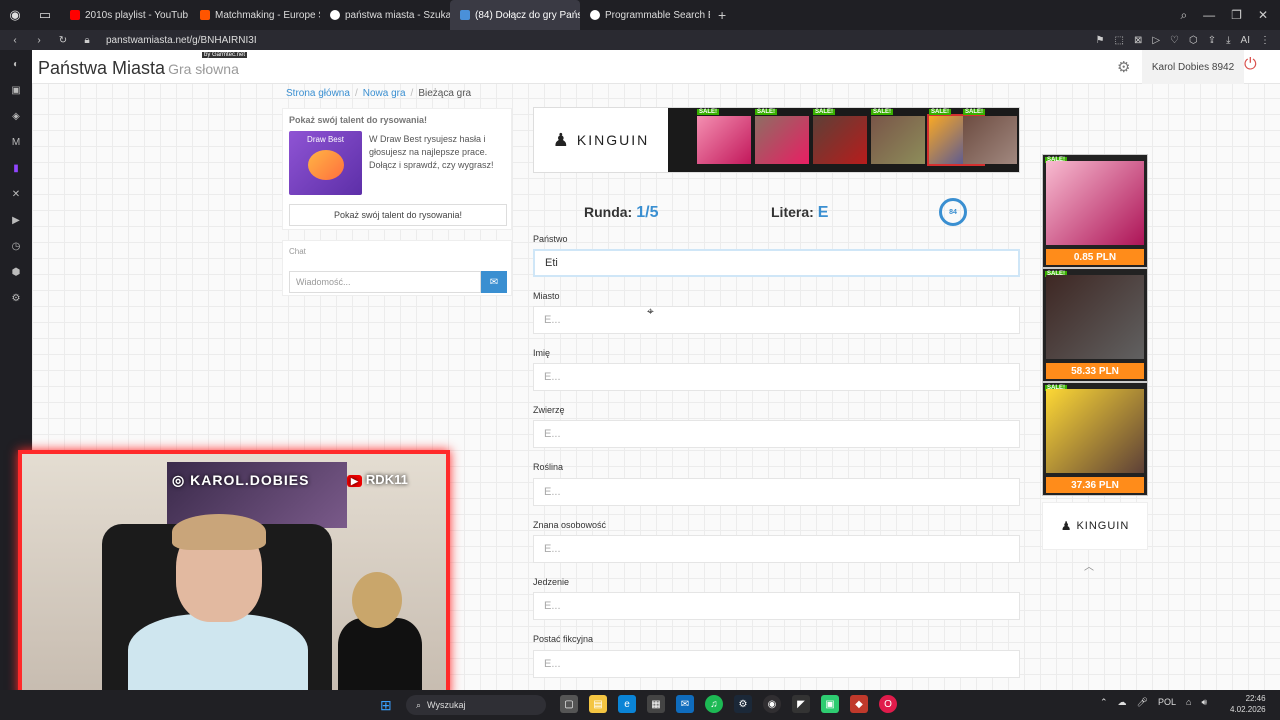 This screenshot has width=1280, height=720. What do you see at coordinates (1255, 698) in the screenshot?
I see `clock-time: 22:46` at bounding box center [1255, 698].